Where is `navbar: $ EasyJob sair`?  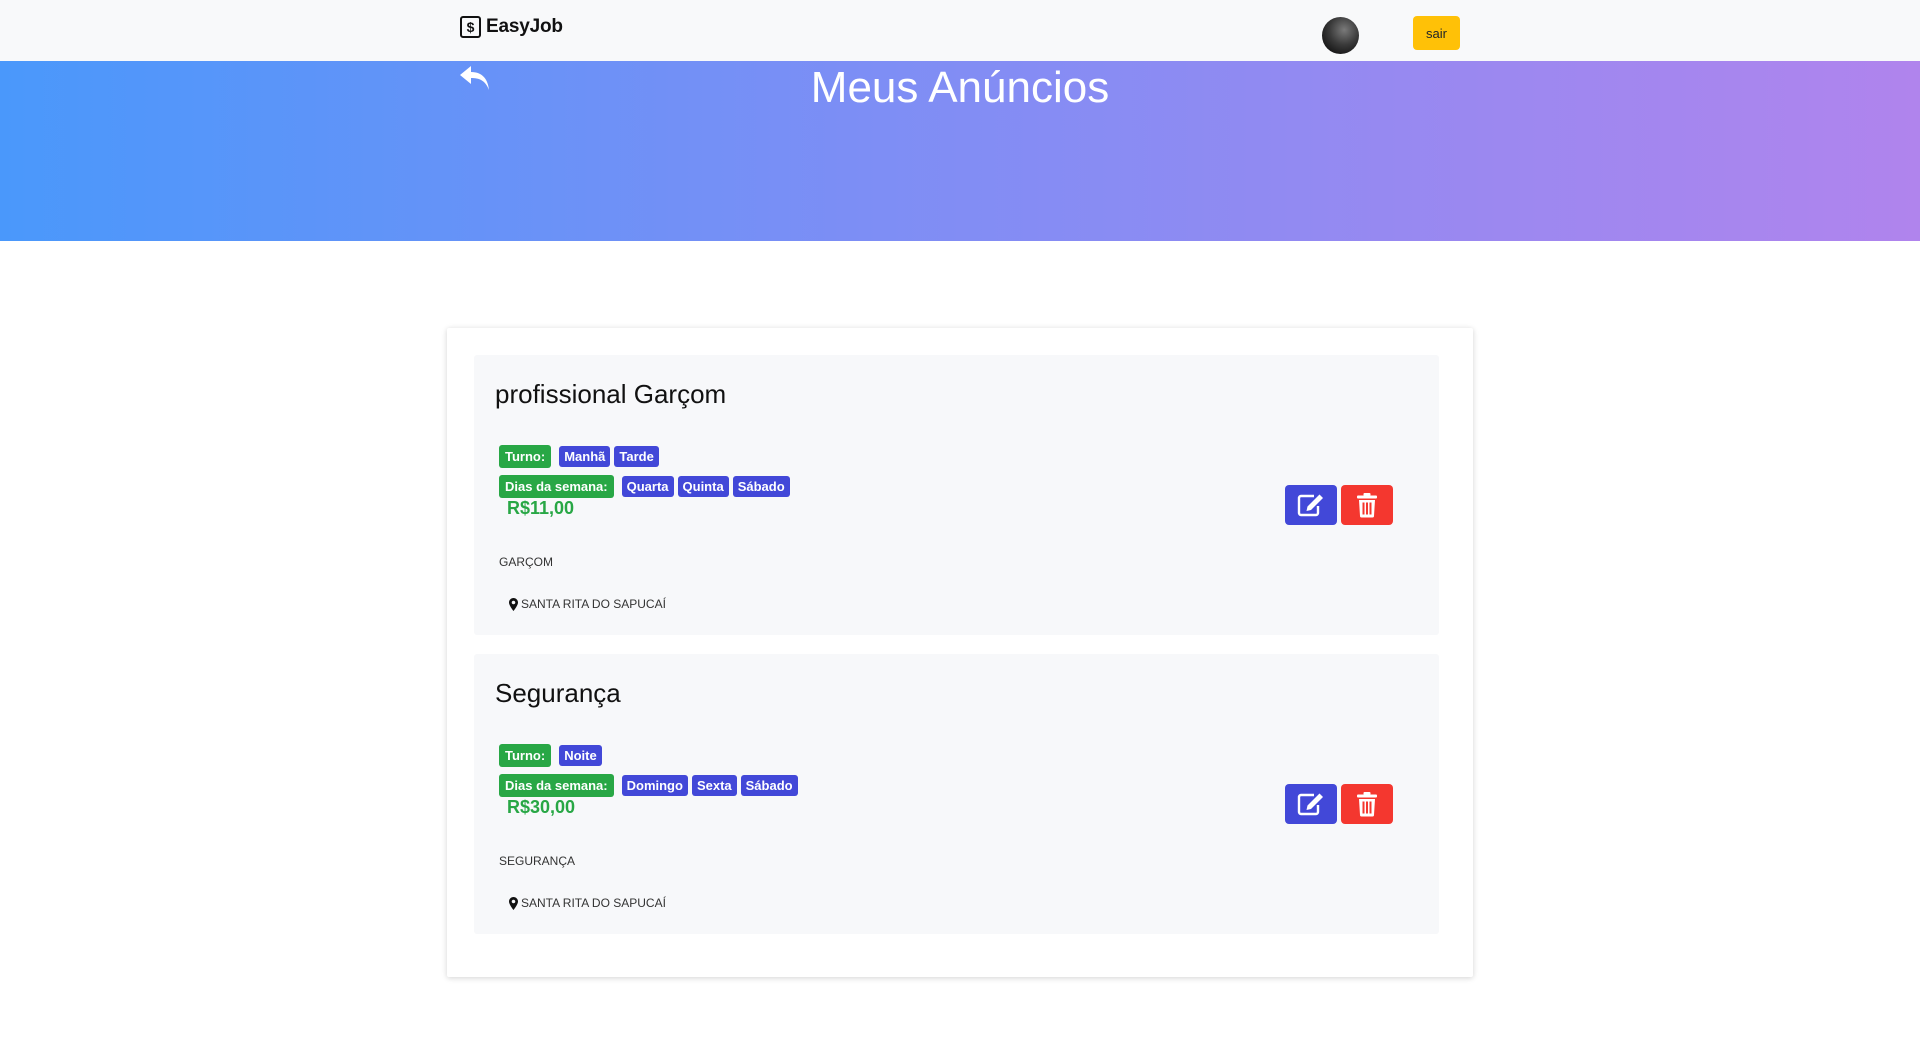 navbar: $ EasyJob sair is located at coordinates (960, 30).